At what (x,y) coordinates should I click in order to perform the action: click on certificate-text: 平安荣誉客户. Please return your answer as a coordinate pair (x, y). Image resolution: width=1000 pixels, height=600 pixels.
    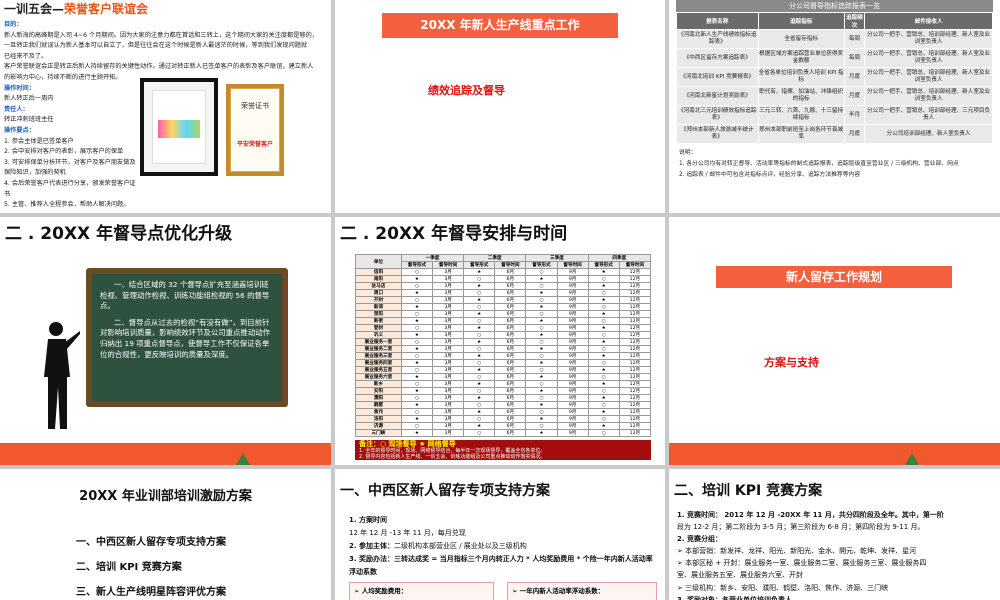
    Looking at the image, I should click on (254, 144).